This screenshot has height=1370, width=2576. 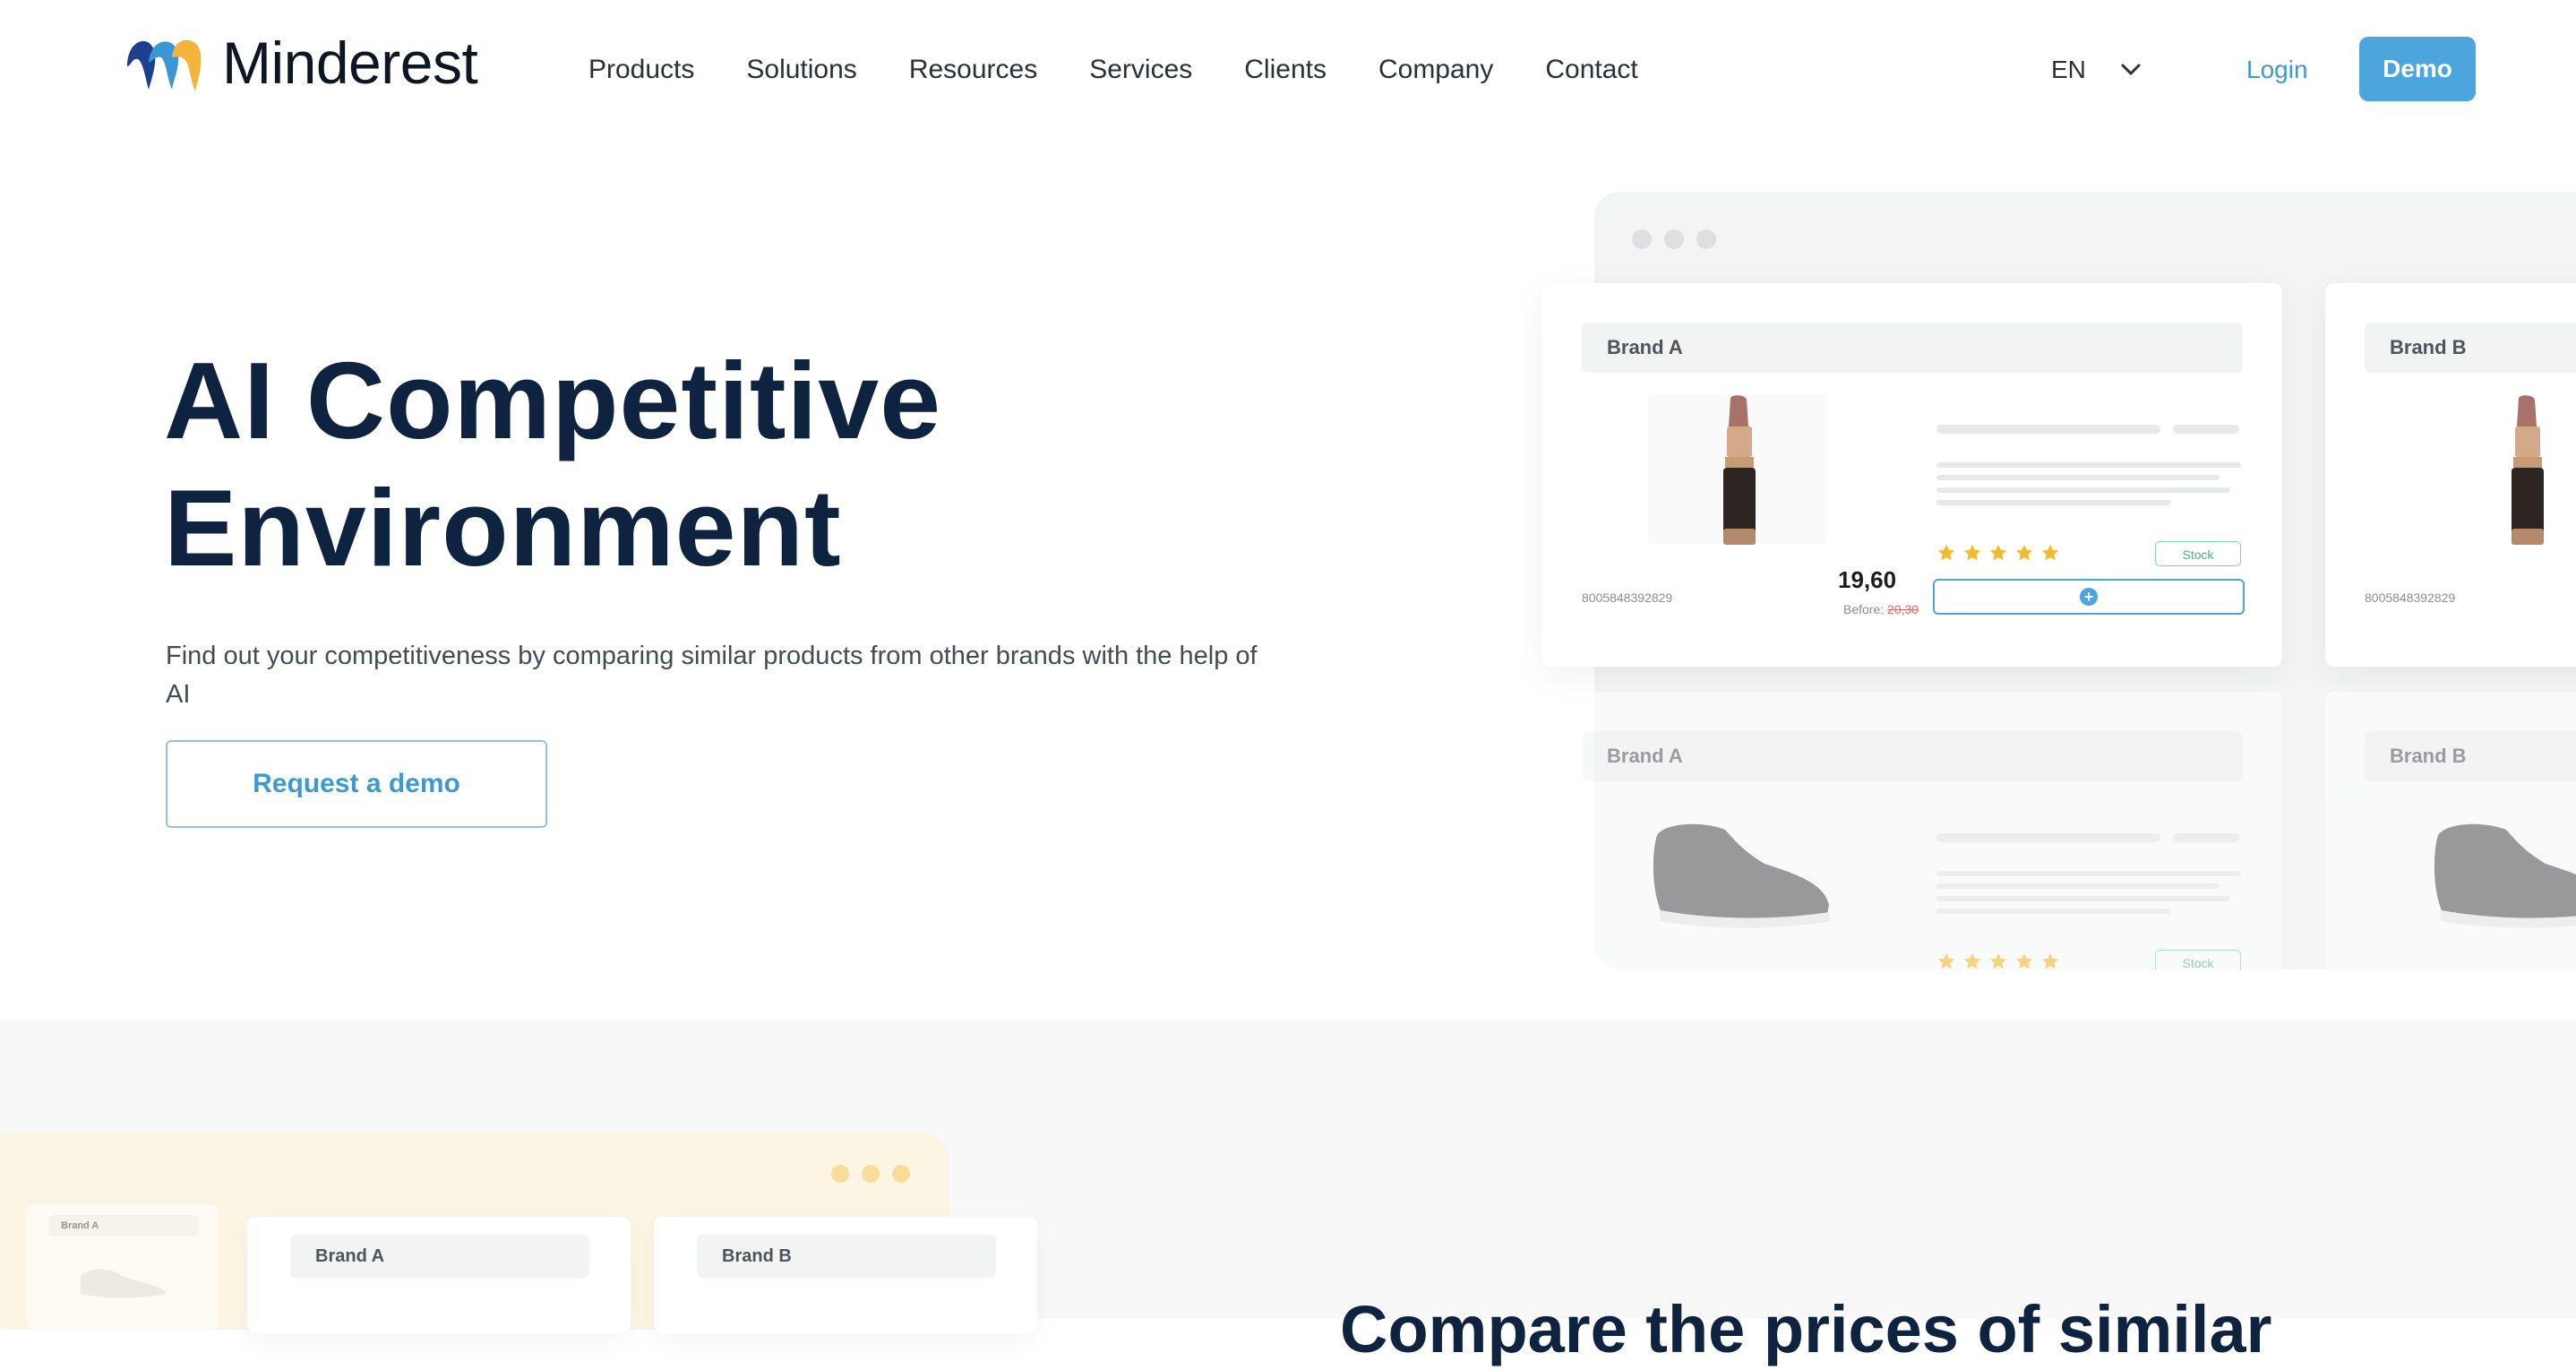 I want to click on product-card: Brand A Stock, so click(x=1912, y=830).